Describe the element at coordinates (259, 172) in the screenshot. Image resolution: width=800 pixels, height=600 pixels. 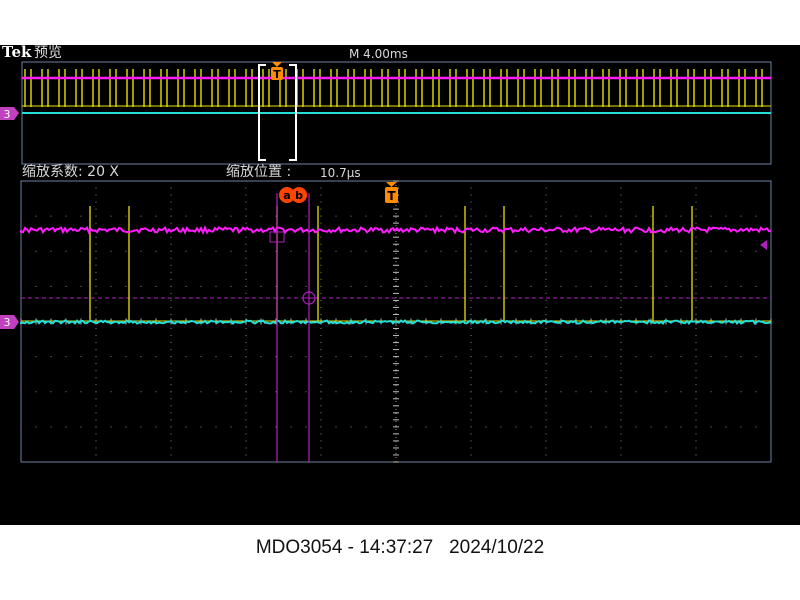
I see `zoom-position-label: 缩放位置 :` at that location.